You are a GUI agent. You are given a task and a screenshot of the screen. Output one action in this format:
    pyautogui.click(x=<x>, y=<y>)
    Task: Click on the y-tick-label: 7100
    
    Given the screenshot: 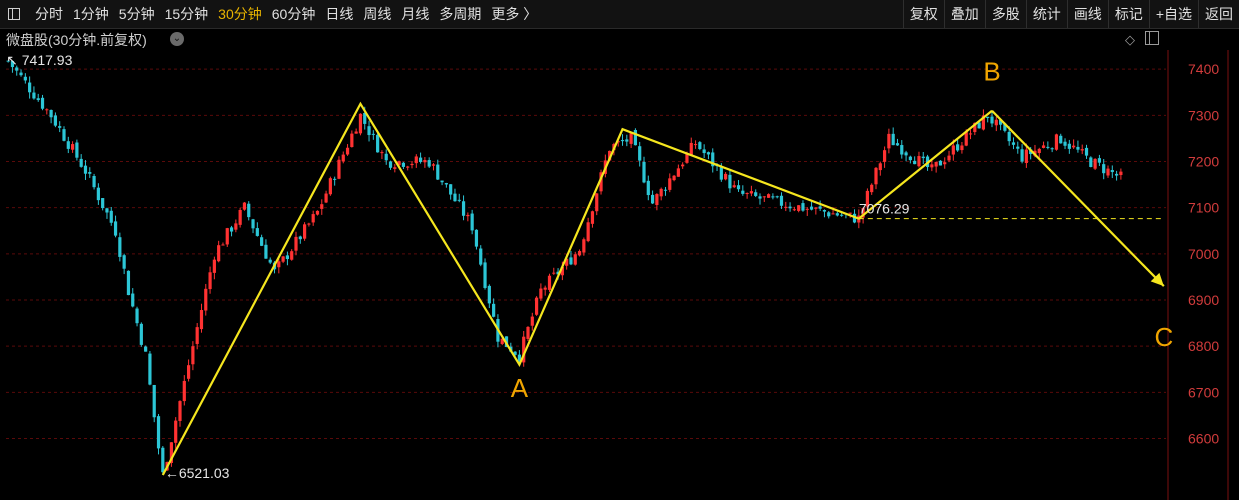 What is the action you would take?
    pyautogui.click(x=1203, y=208)
    